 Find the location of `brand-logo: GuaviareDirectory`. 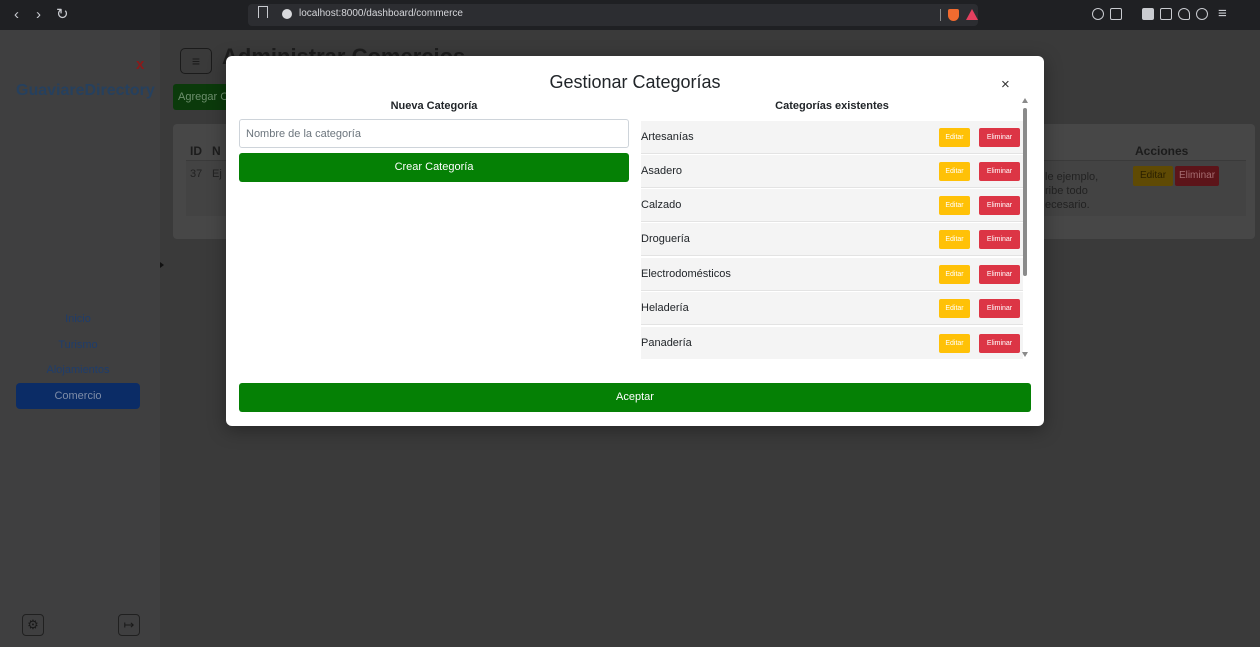

brand-logo: GuaviareDirectory is located at coordinates (85, 90).